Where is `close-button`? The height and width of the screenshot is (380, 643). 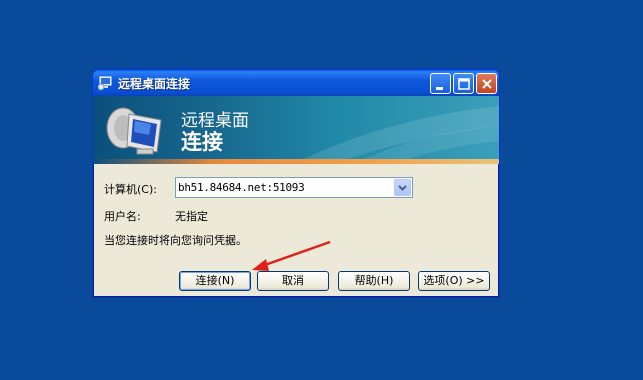 close-button is located at coordinates (486, 83).